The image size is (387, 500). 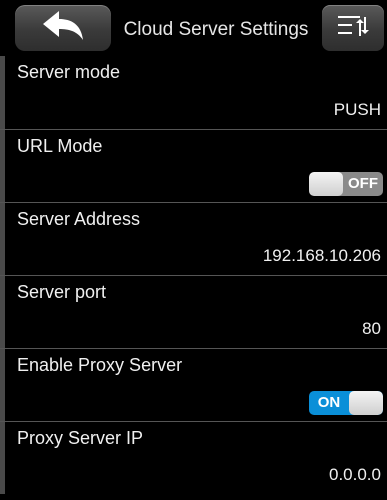 What do you see at coordinates (79, 219) in the screenshot?
I see `setting-label: Server Address` at bounding box center [79, 219].